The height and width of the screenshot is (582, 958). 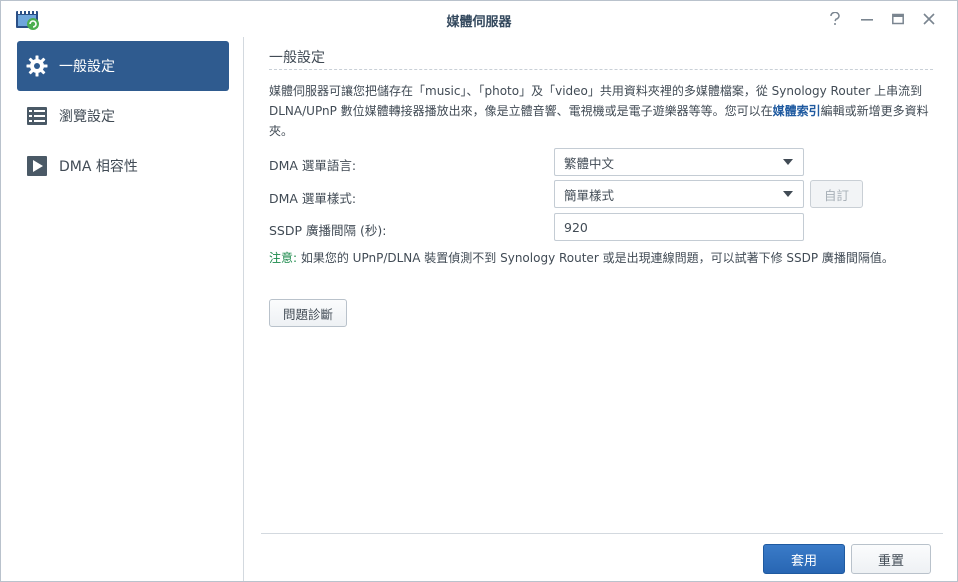 I want to click on list-icon, so click(x=37, y=116).